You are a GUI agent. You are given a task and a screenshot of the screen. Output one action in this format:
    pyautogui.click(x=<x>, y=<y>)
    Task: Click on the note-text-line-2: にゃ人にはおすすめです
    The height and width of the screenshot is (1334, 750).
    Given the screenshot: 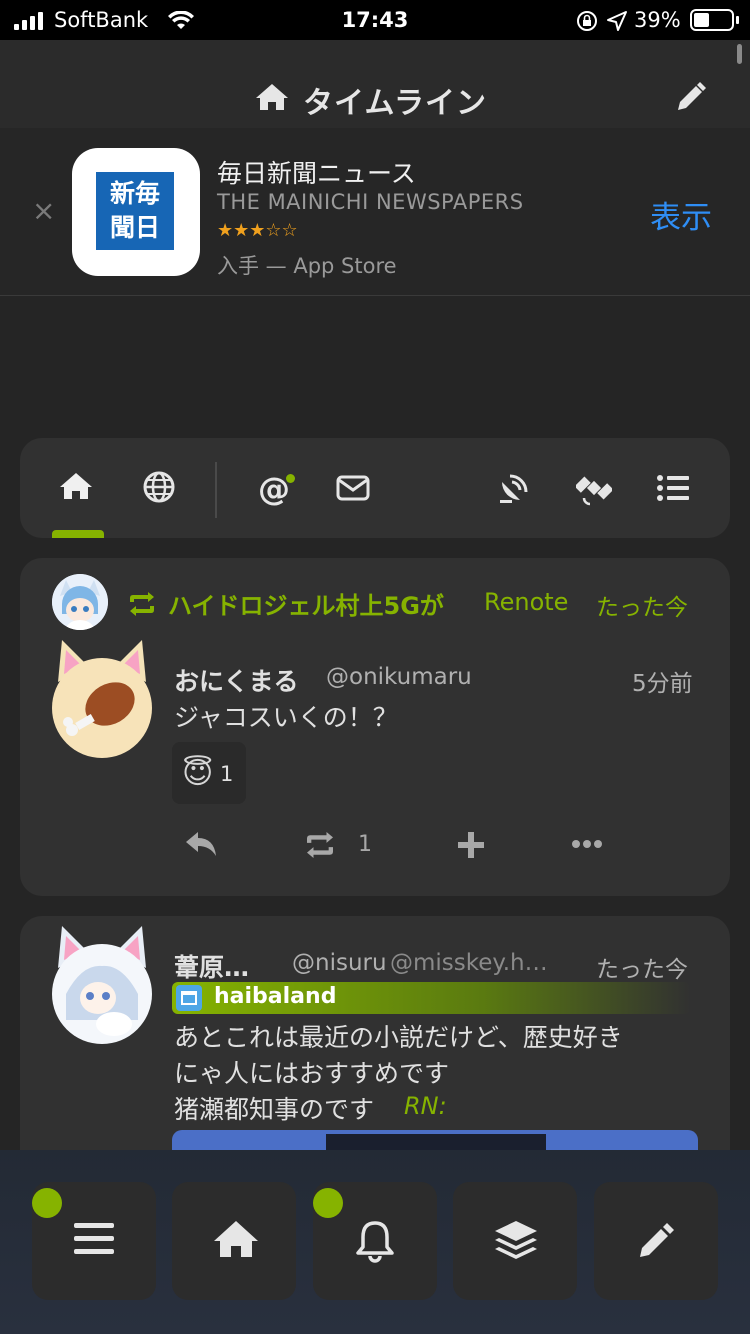 What is the action you would take?
    pyautogui.click(x=312, y=1073)
    